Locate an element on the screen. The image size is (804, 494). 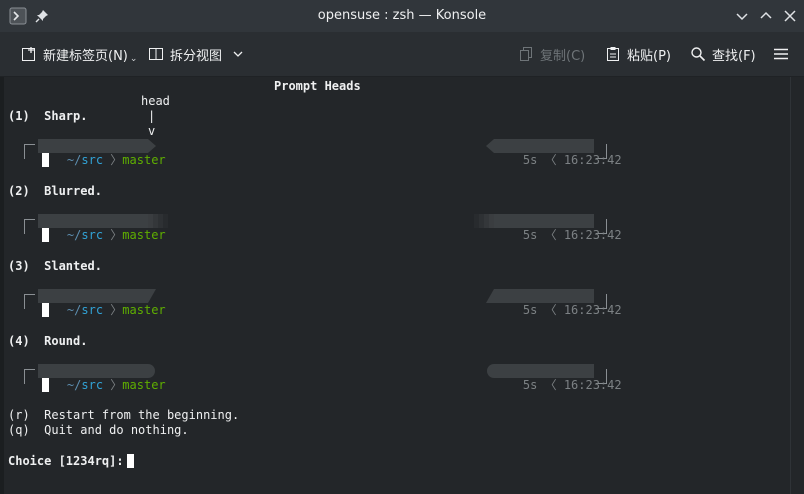
annotation-bar: | is located at coordinates (152, 116).